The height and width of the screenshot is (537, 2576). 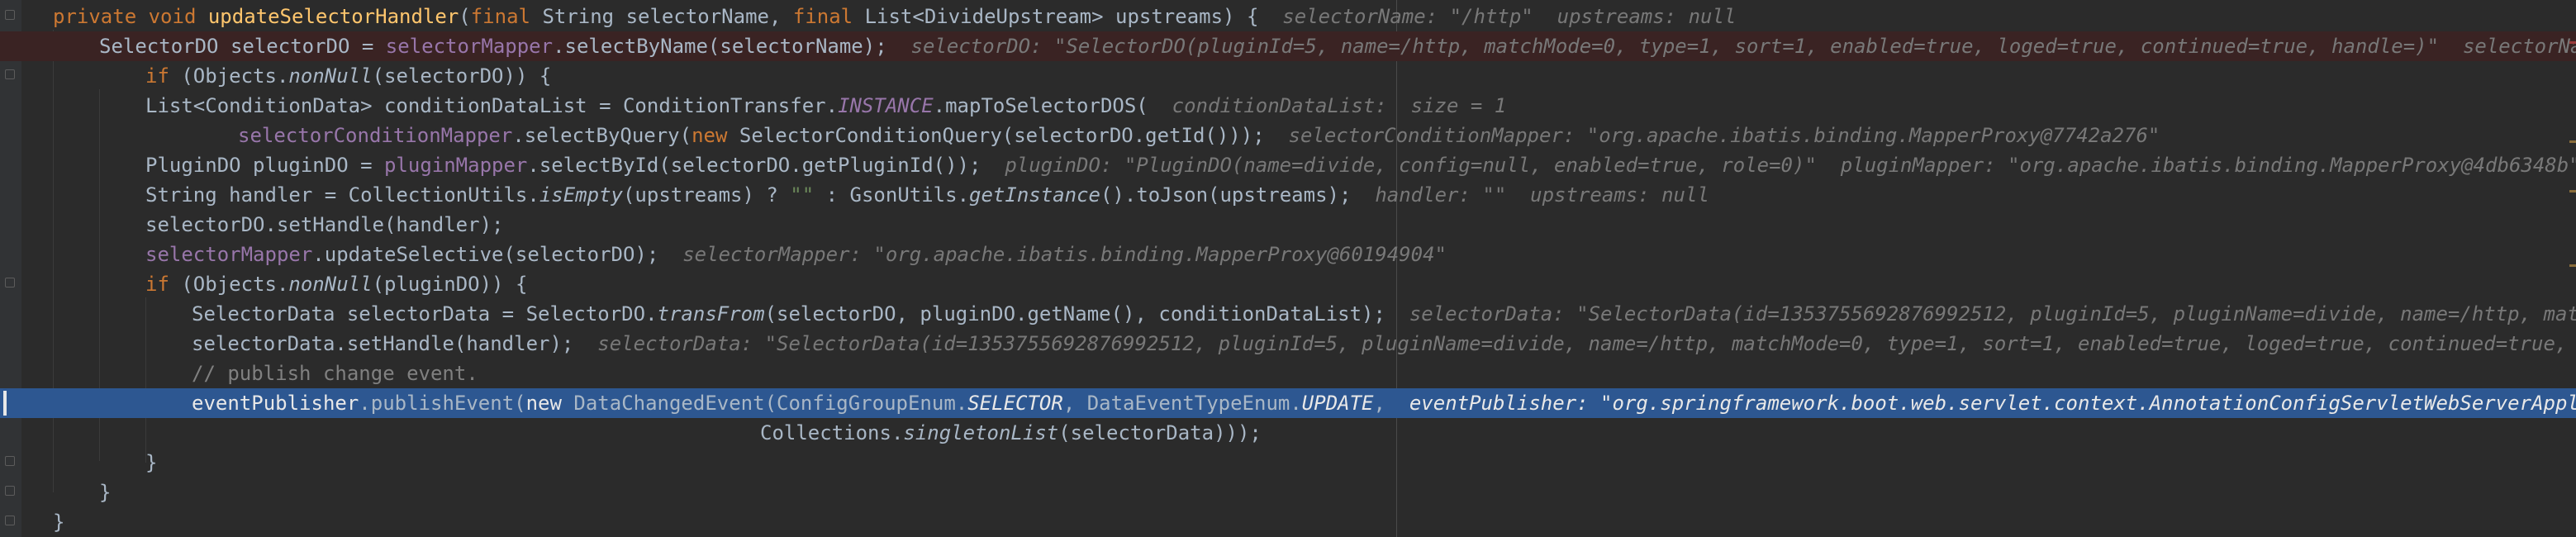 What do you see at coordinates (442, 403) in the screenshot?
I see `code-token: .publishEvent(` at bounding box center [442, 403].